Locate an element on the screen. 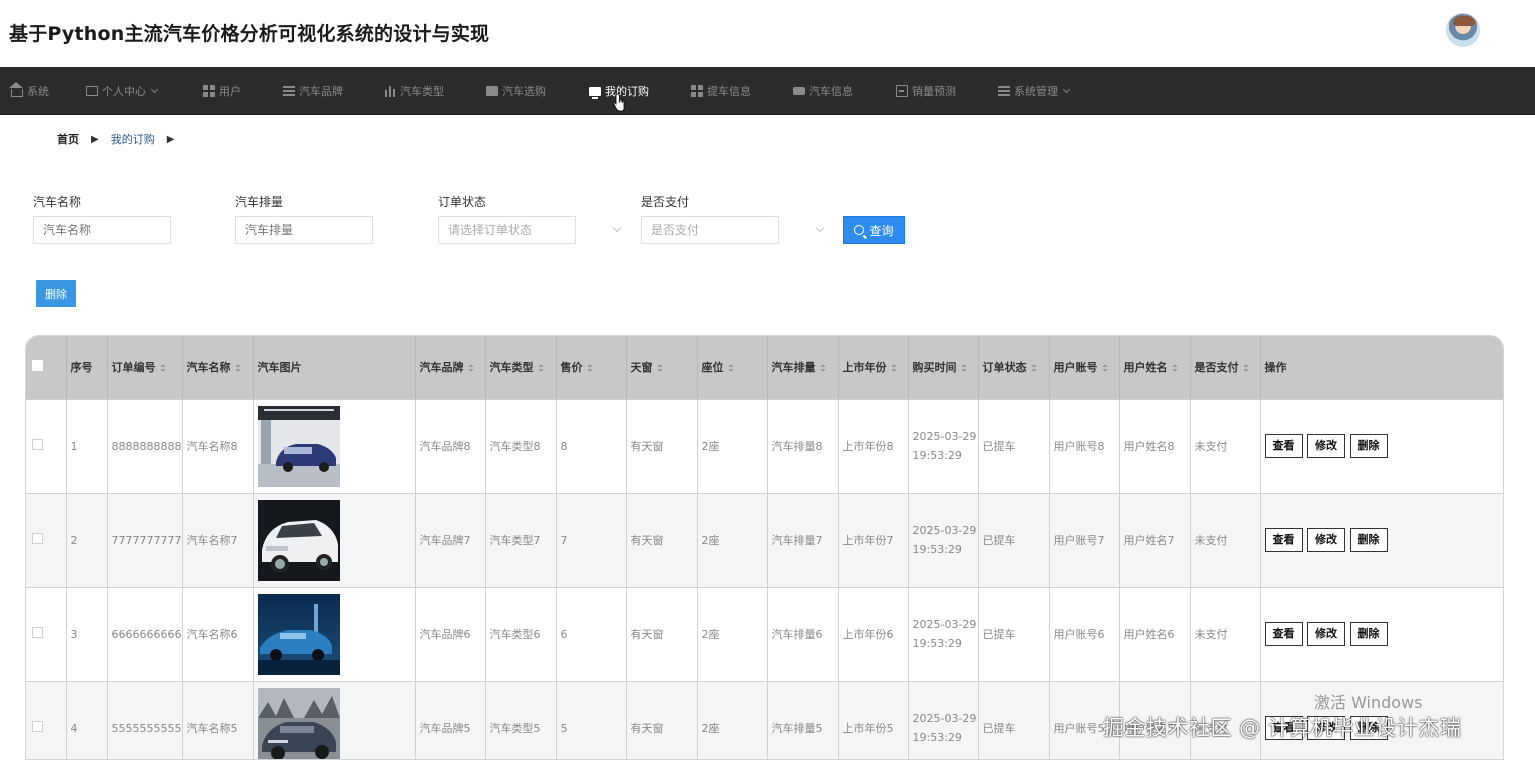 The image size is (1535, 760). cell-car-image is located at coordinates (334, 446).